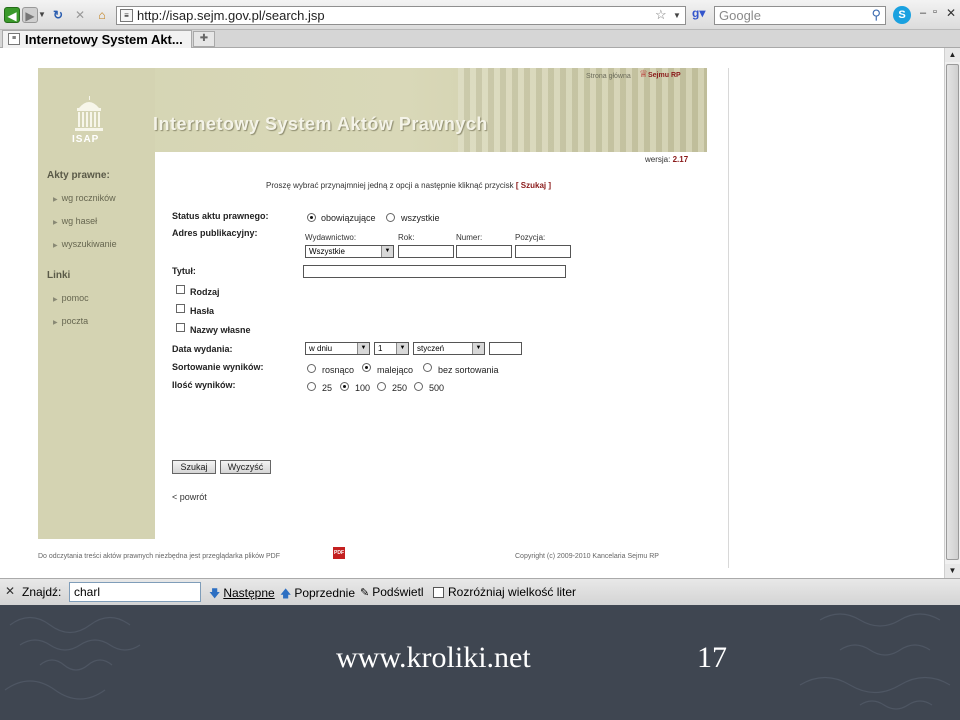 Image resolution: width=960 pixels, height=720 pixels. What do you see at coordinates (661, 15) in the screenshot?
I see `bookmark-star-icon: ☆` at bounding box center [661, 15].